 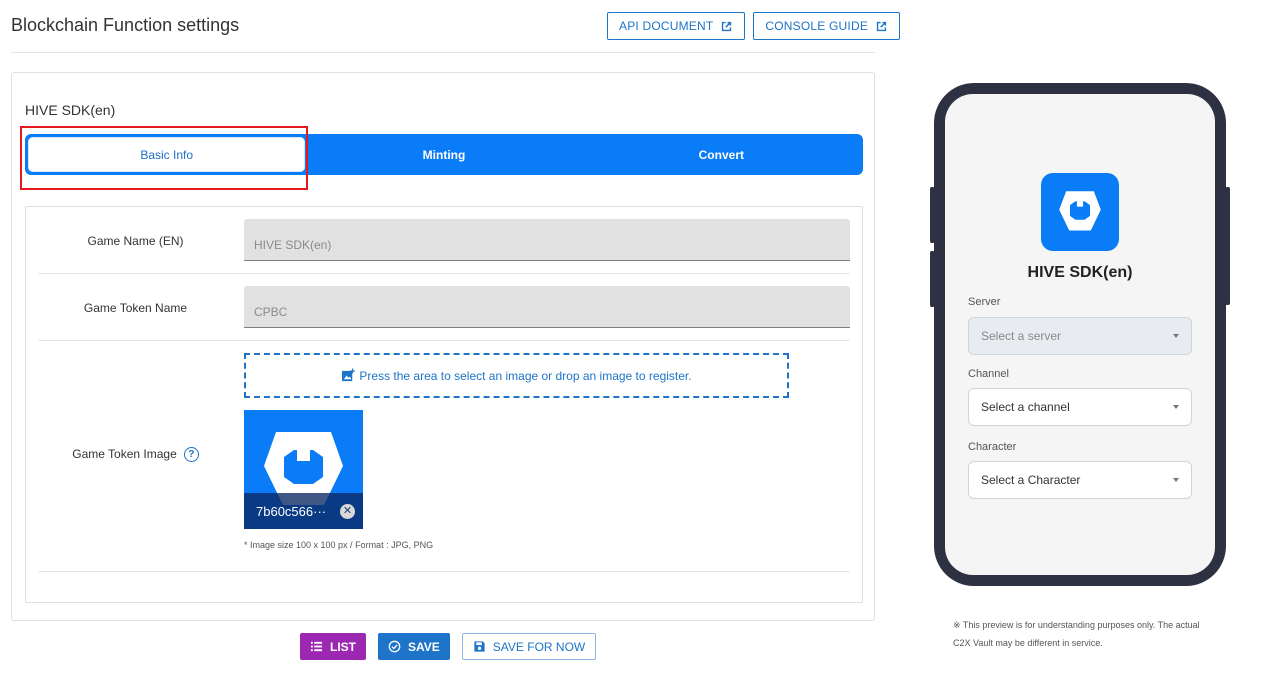 I want to click on token-image-label: Game Token Image, so click(x=124, y=454).